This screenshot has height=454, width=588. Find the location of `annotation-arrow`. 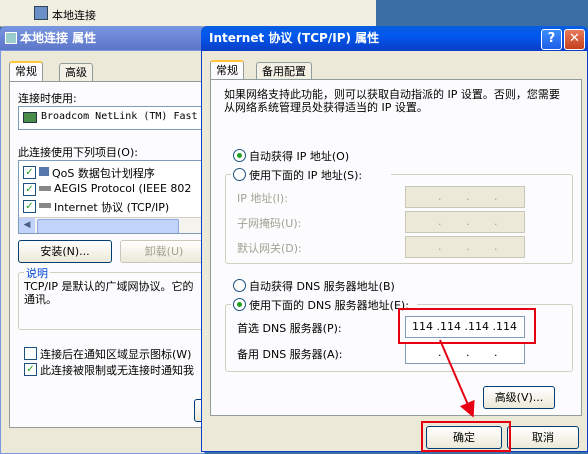

annotation-arrow is located at coordinates (457, 378).